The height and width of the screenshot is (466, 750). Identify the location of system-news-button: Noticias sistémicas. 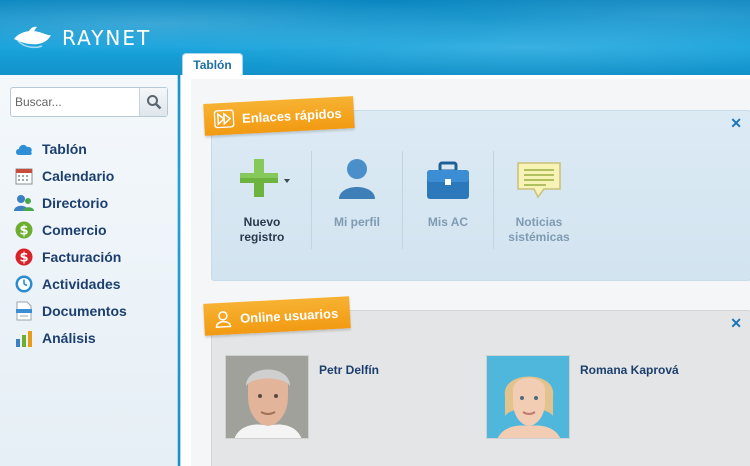
(539, 199).